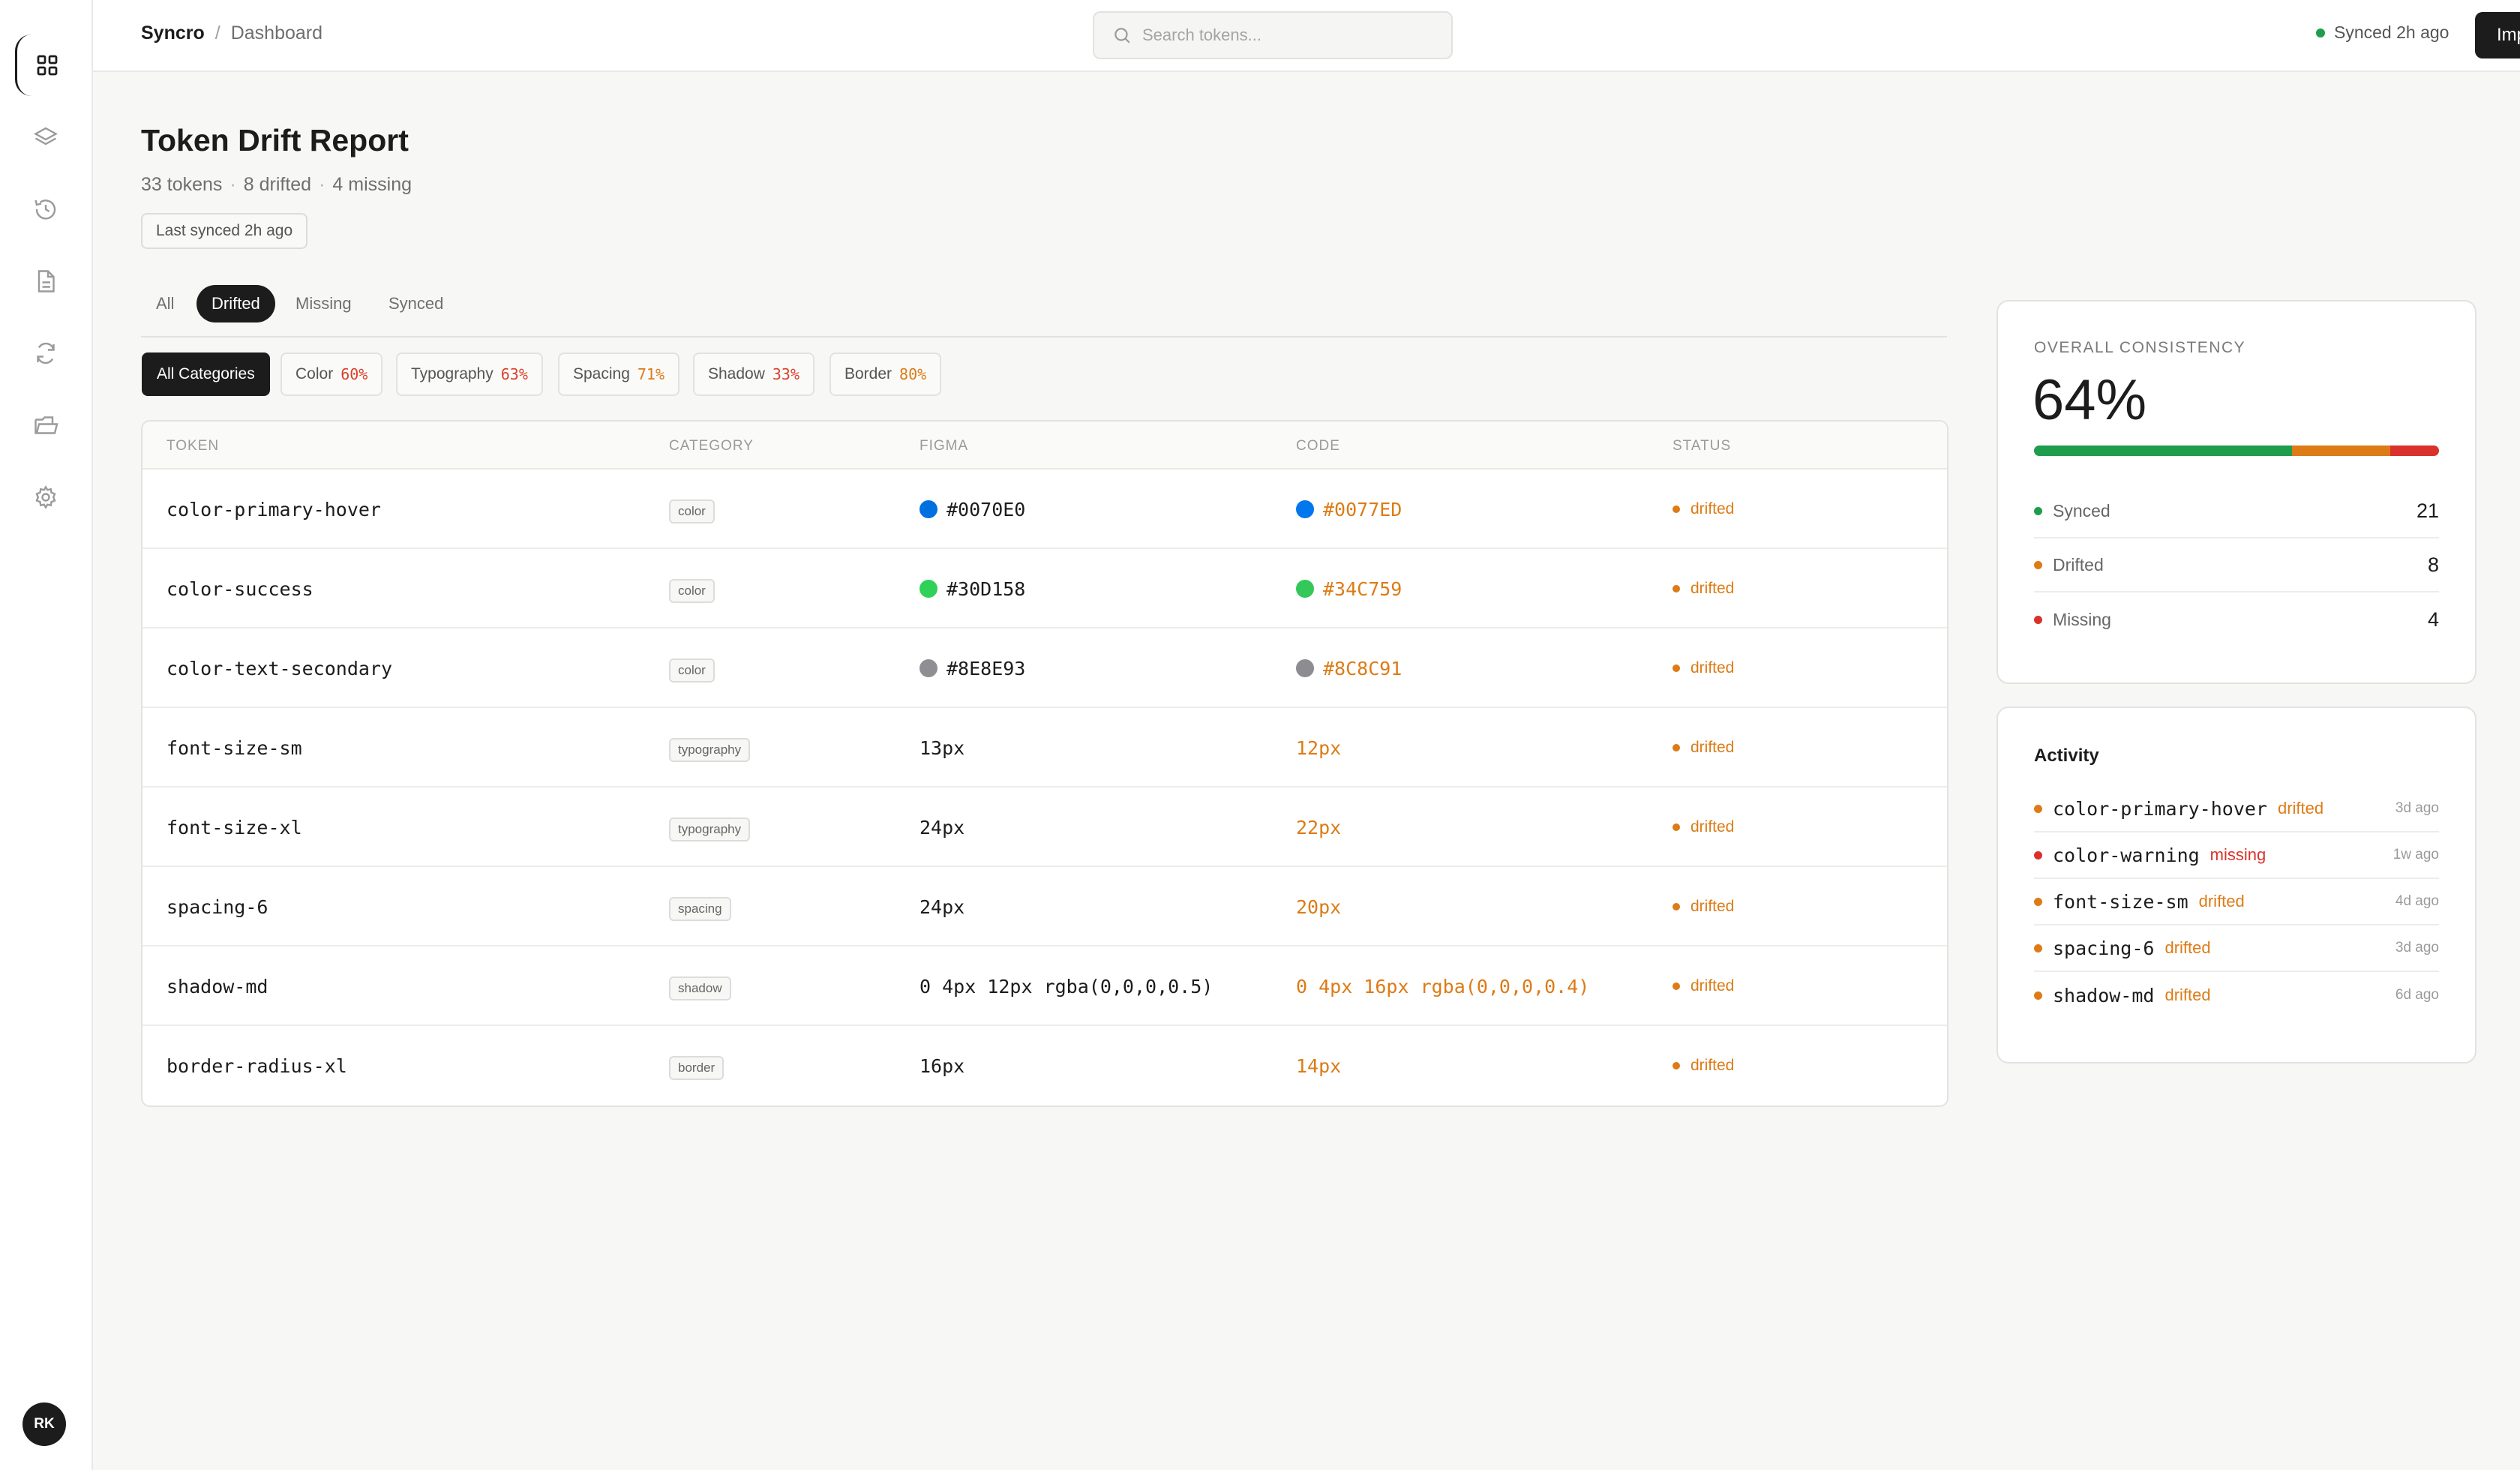  I want to click on column-header-figma: FIGMA, so click(944, 446).